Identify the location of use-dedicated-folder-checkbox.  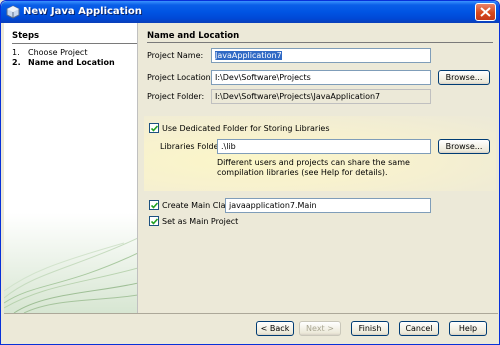
(154, 128).